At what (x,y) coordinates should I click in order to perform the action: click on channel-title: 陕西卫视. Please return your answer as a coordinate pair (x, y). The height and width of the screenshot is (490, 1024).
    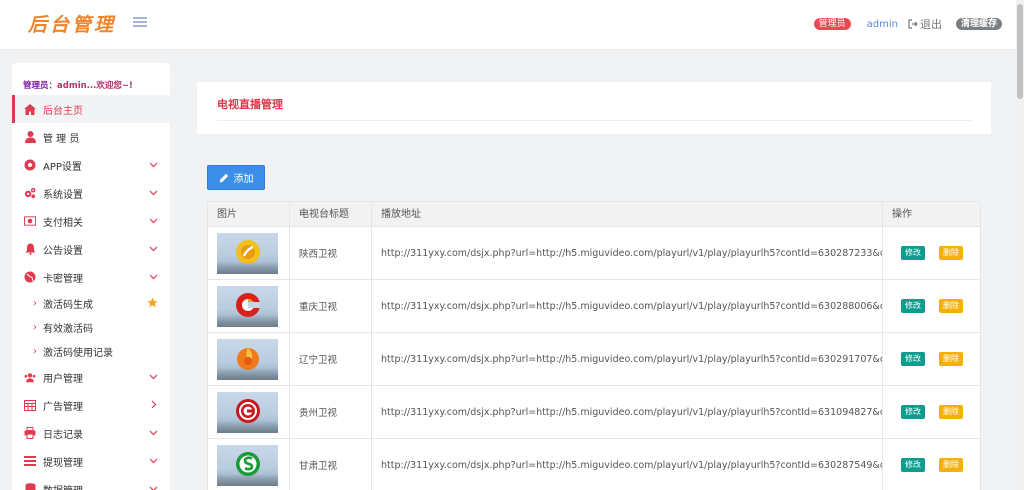
    Looking at the image, I should click on (331, 253).